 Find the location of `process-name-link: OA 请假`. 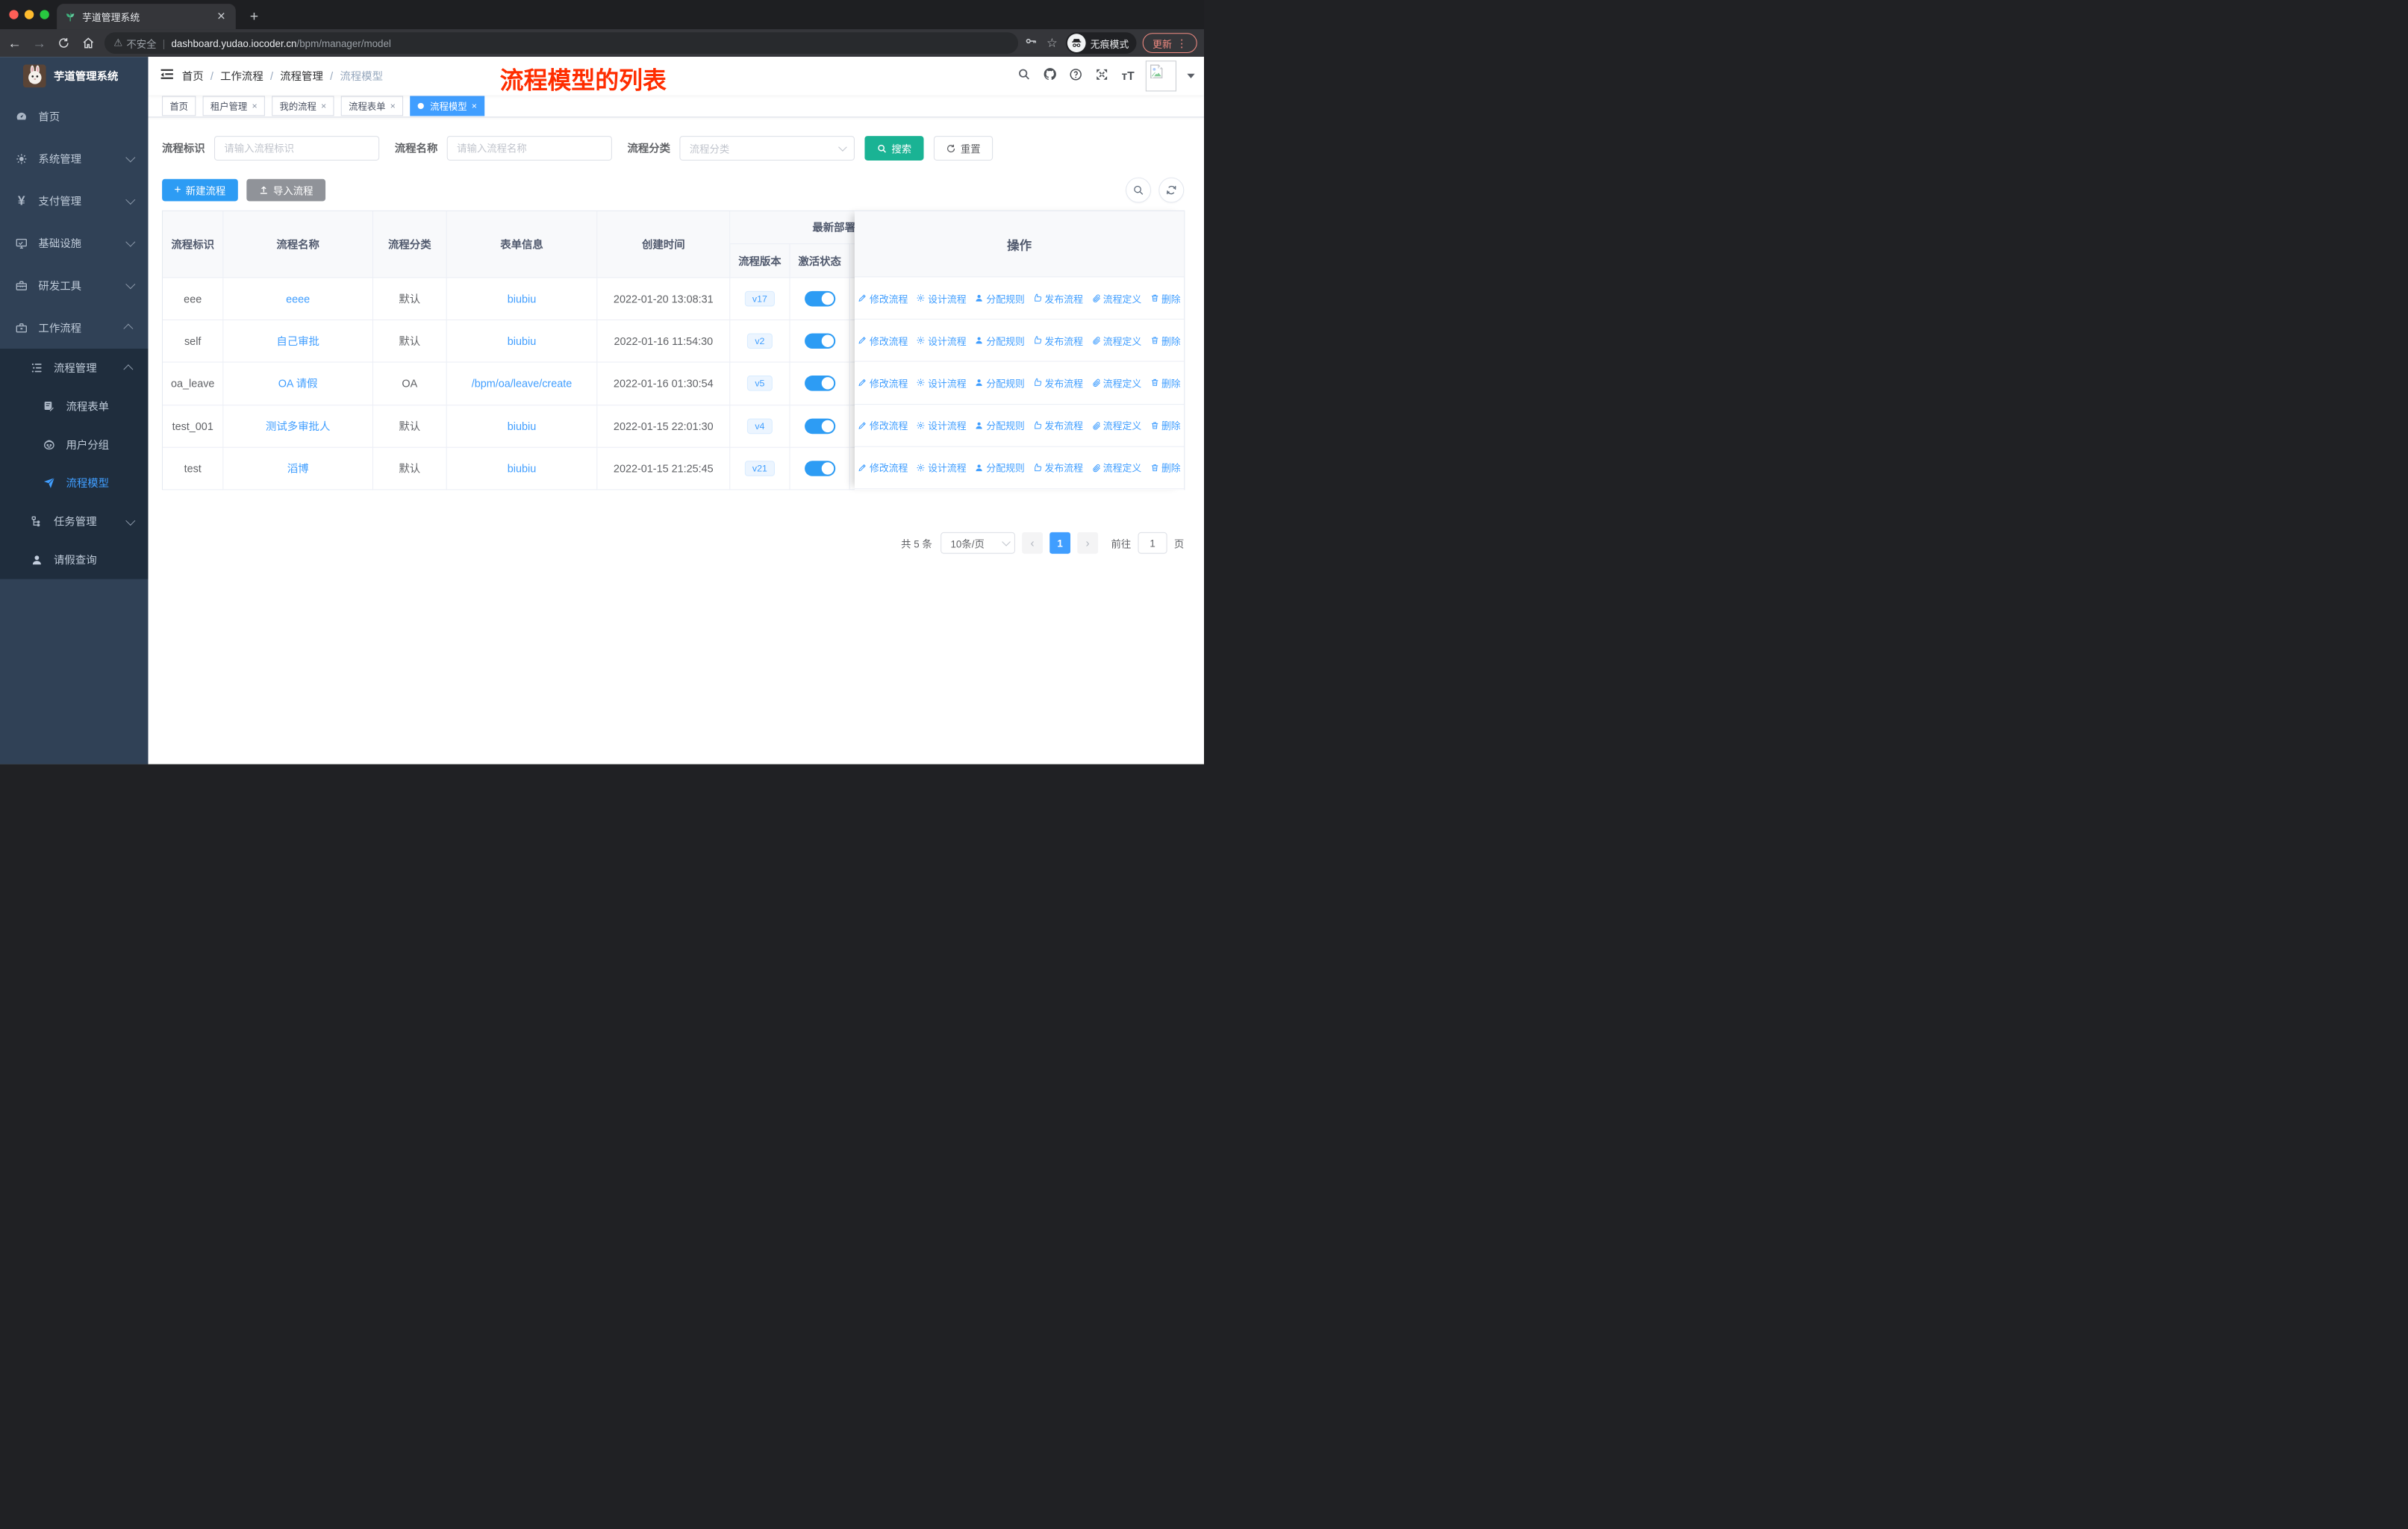

process-name-link: OA 请假 is located at coordinates (298, 384).